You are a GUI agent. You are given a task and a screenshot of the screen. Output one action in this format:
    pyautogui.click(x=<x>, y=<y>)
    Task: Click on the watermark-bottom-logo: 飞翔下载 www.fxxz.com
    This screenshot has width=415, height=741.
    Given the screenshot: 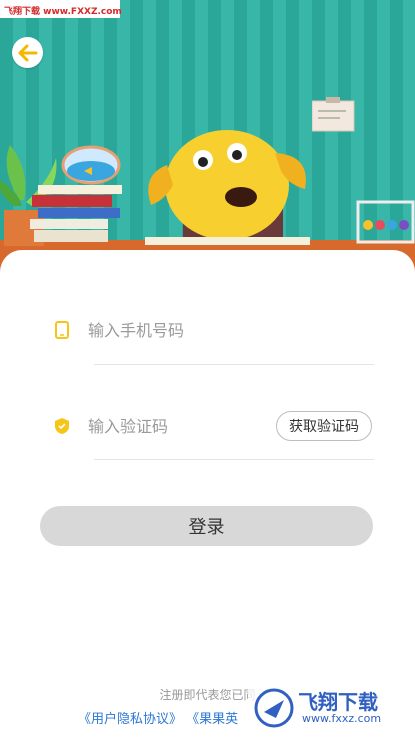 What is the action you would take?
    pyautogui.click(x=328, y=708)
    